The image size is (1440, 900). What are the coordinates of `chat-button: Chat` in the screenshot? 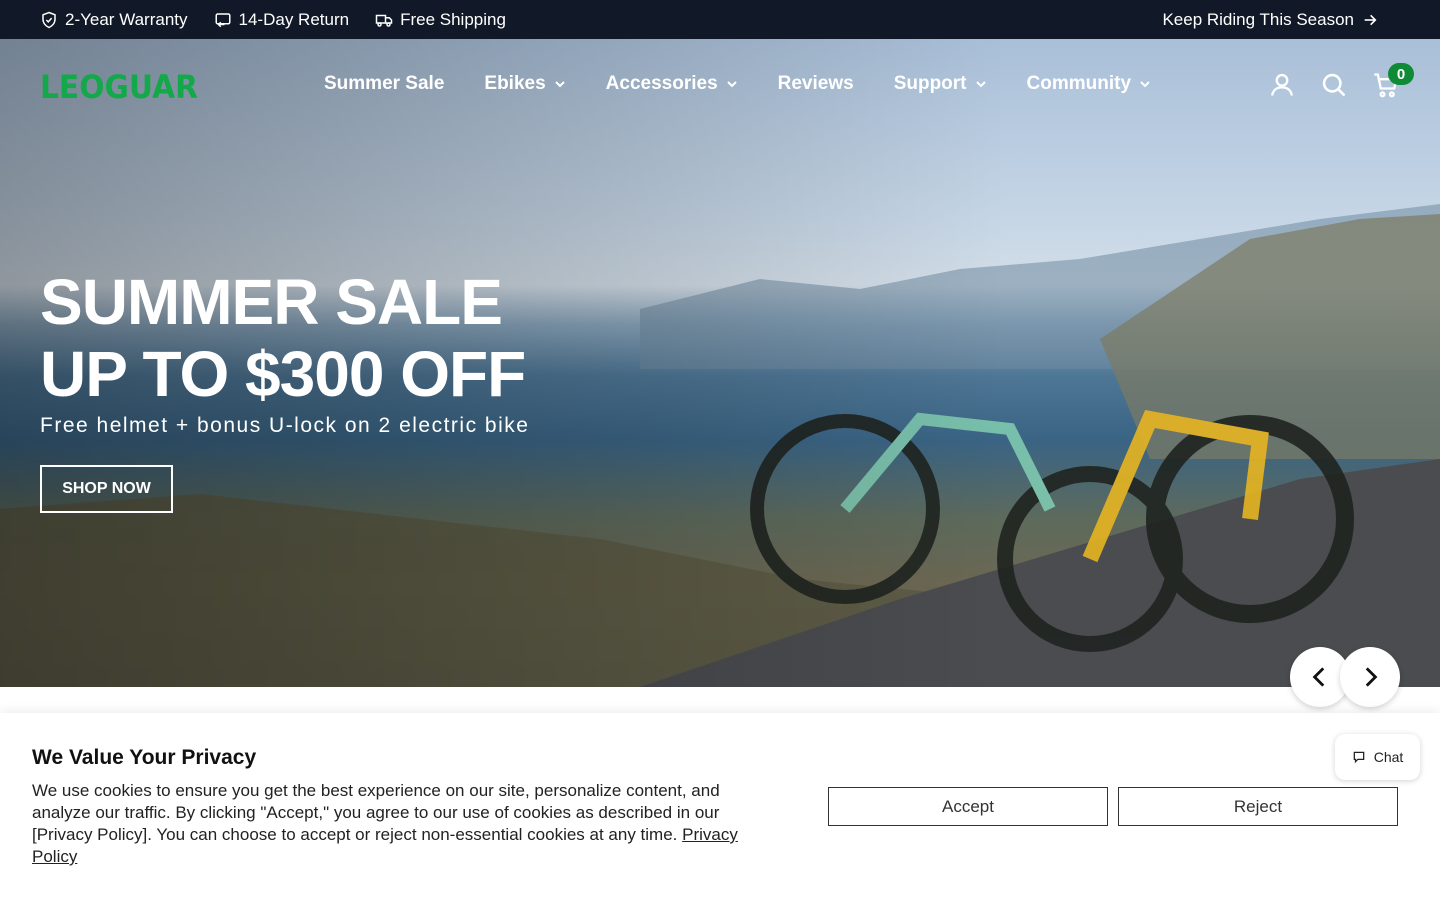 It's located at (1377, 757).